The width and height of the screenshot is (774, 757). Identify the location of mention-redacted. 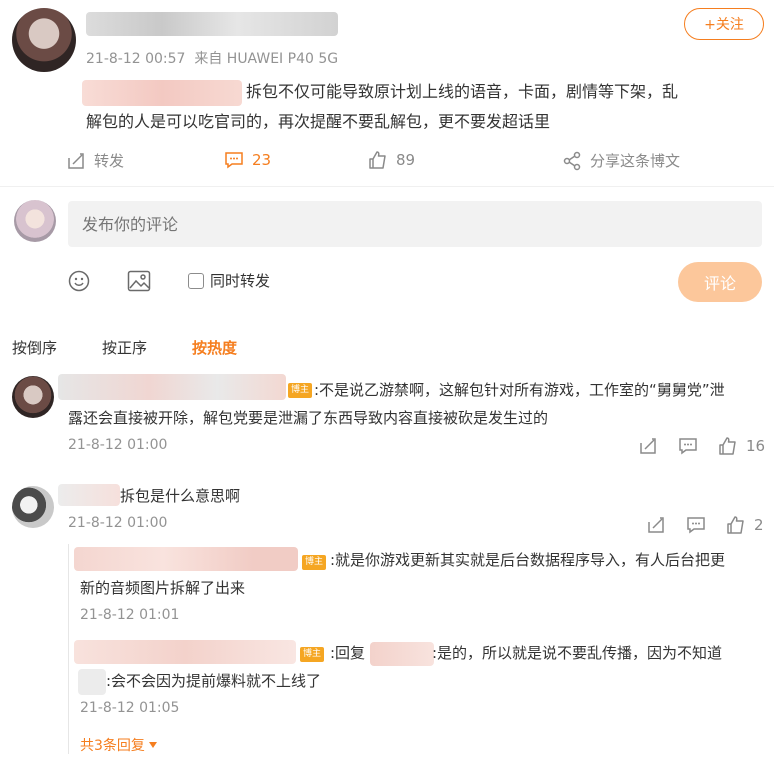
(162, 93).